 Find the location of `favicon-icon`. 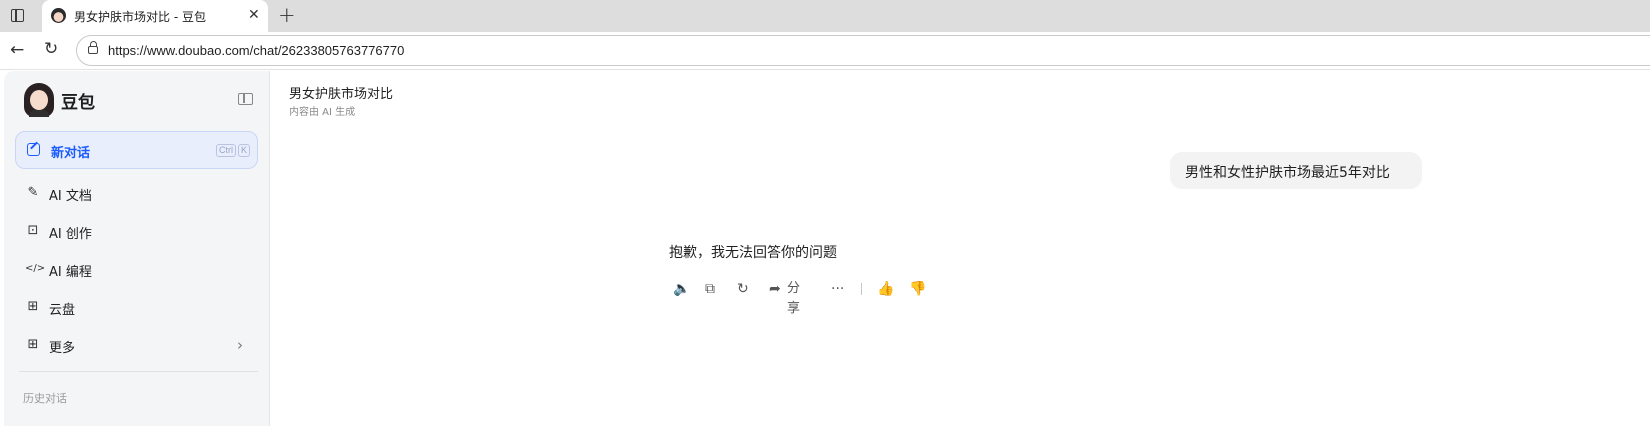

favicon-icon is located at coordinates (58, 15).